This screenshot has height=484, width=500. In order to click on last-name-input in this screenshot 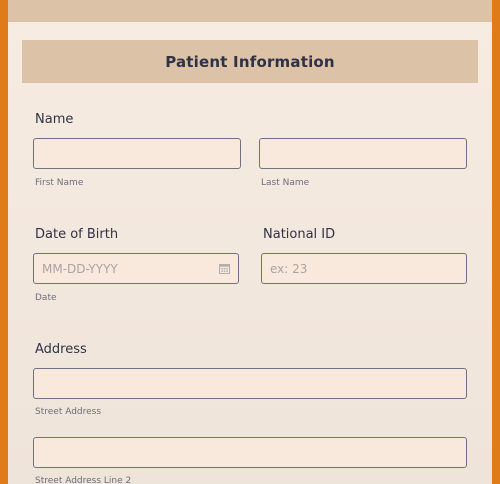, I will do `click(363, 153)`.